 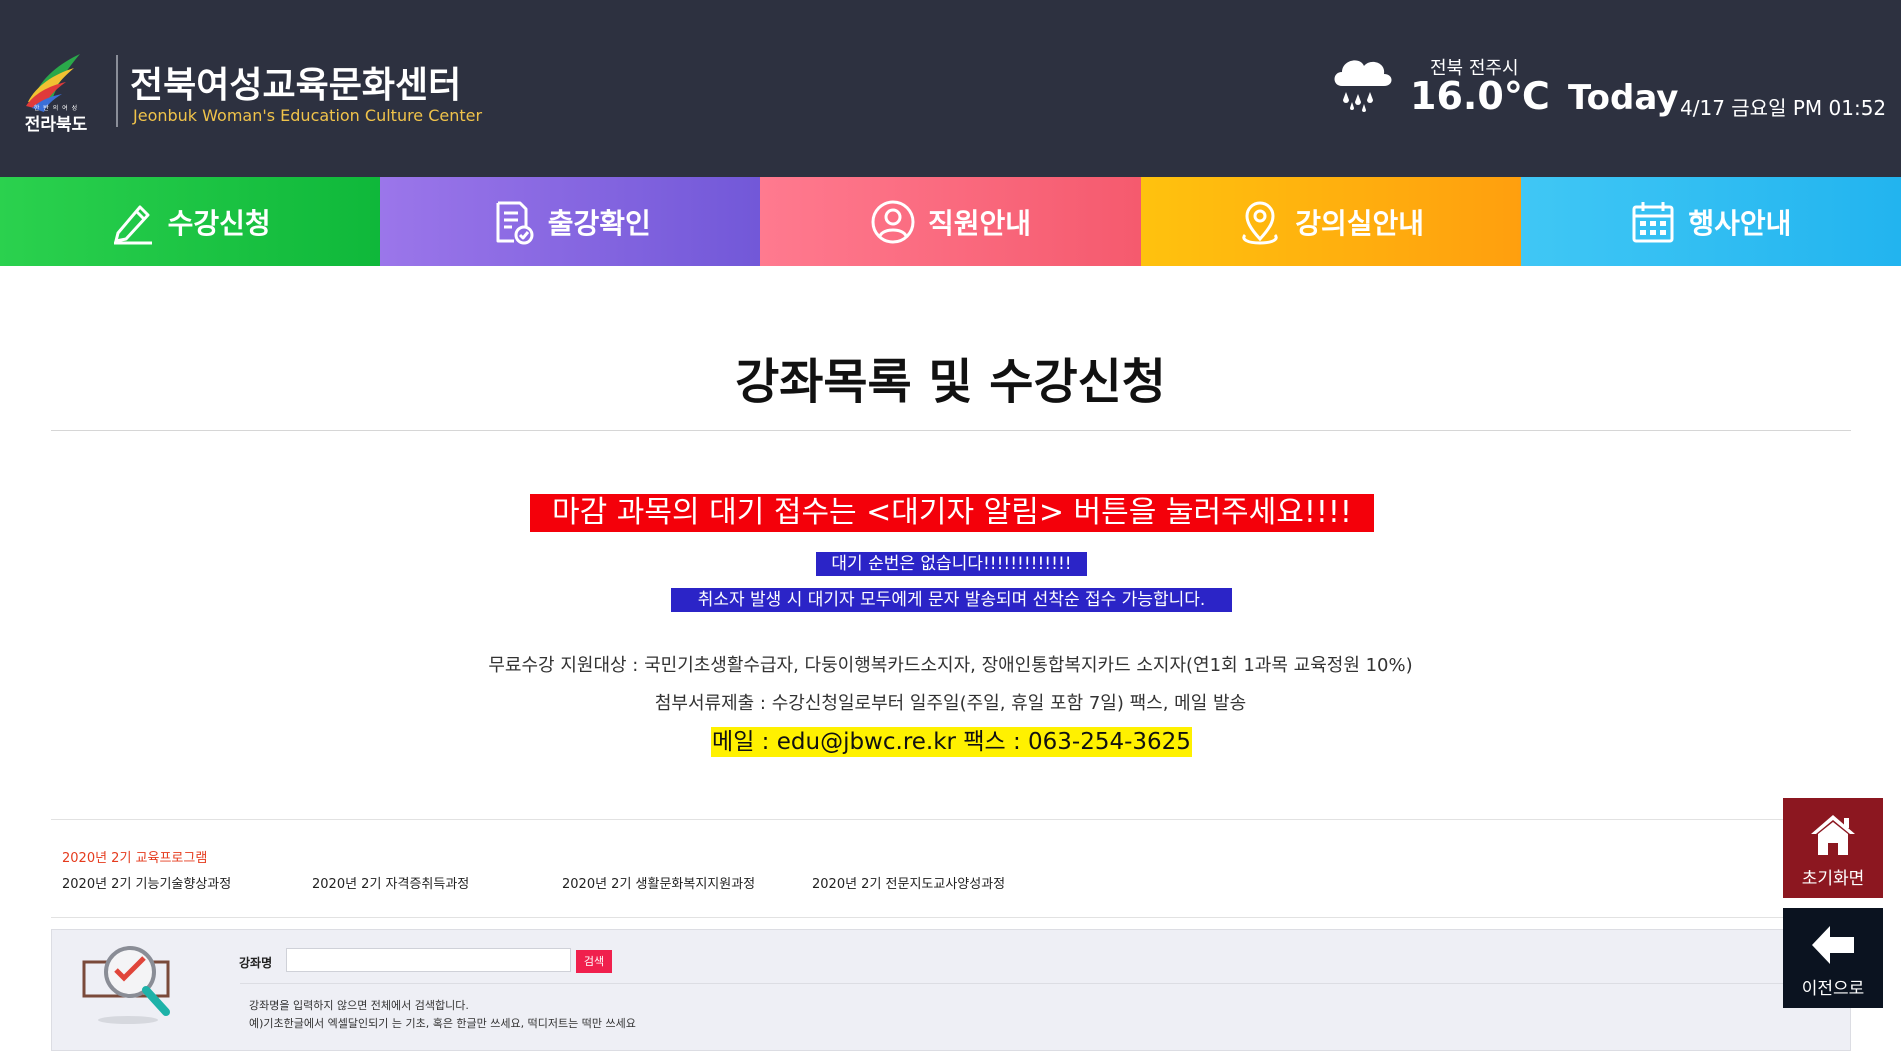 What do you see at coordinates (1833, 835) in the screenshot?
I see `home-icon` at bounding box center [1833, 835].